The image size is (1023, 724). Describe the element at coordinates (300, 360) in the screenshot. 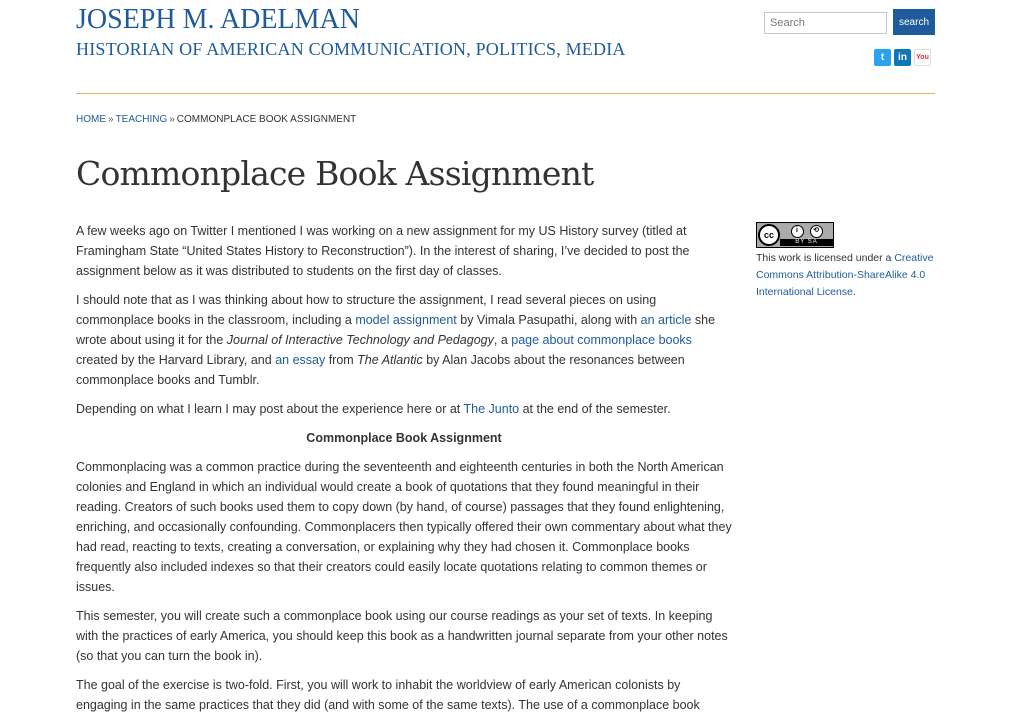

I see `link-an-essay: an essay` at that location.